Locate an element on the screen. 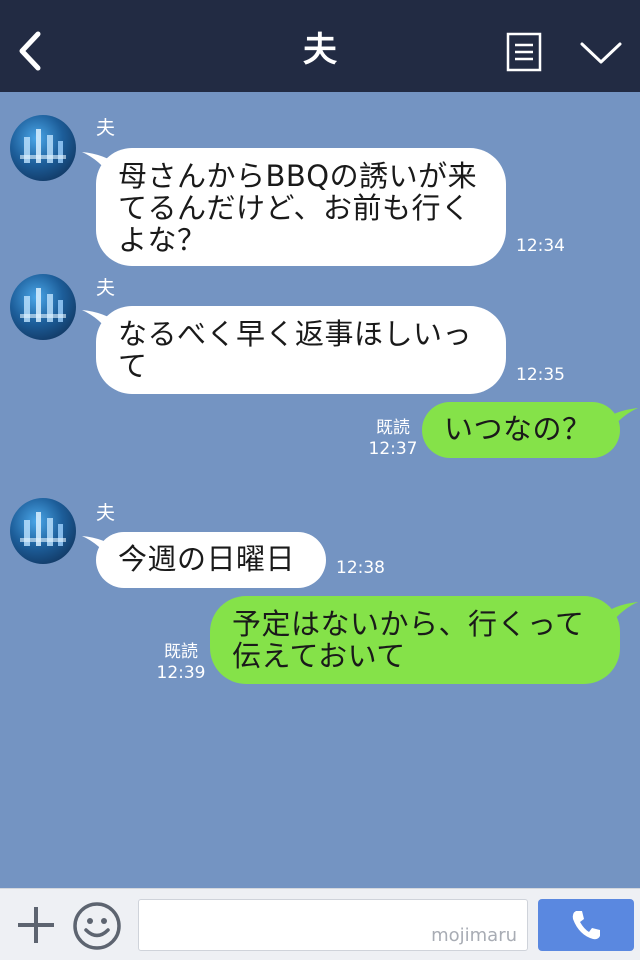 The width and height of the screenshot is (640, 960). message-time: 12:39 is located at coordinates (181, 673).